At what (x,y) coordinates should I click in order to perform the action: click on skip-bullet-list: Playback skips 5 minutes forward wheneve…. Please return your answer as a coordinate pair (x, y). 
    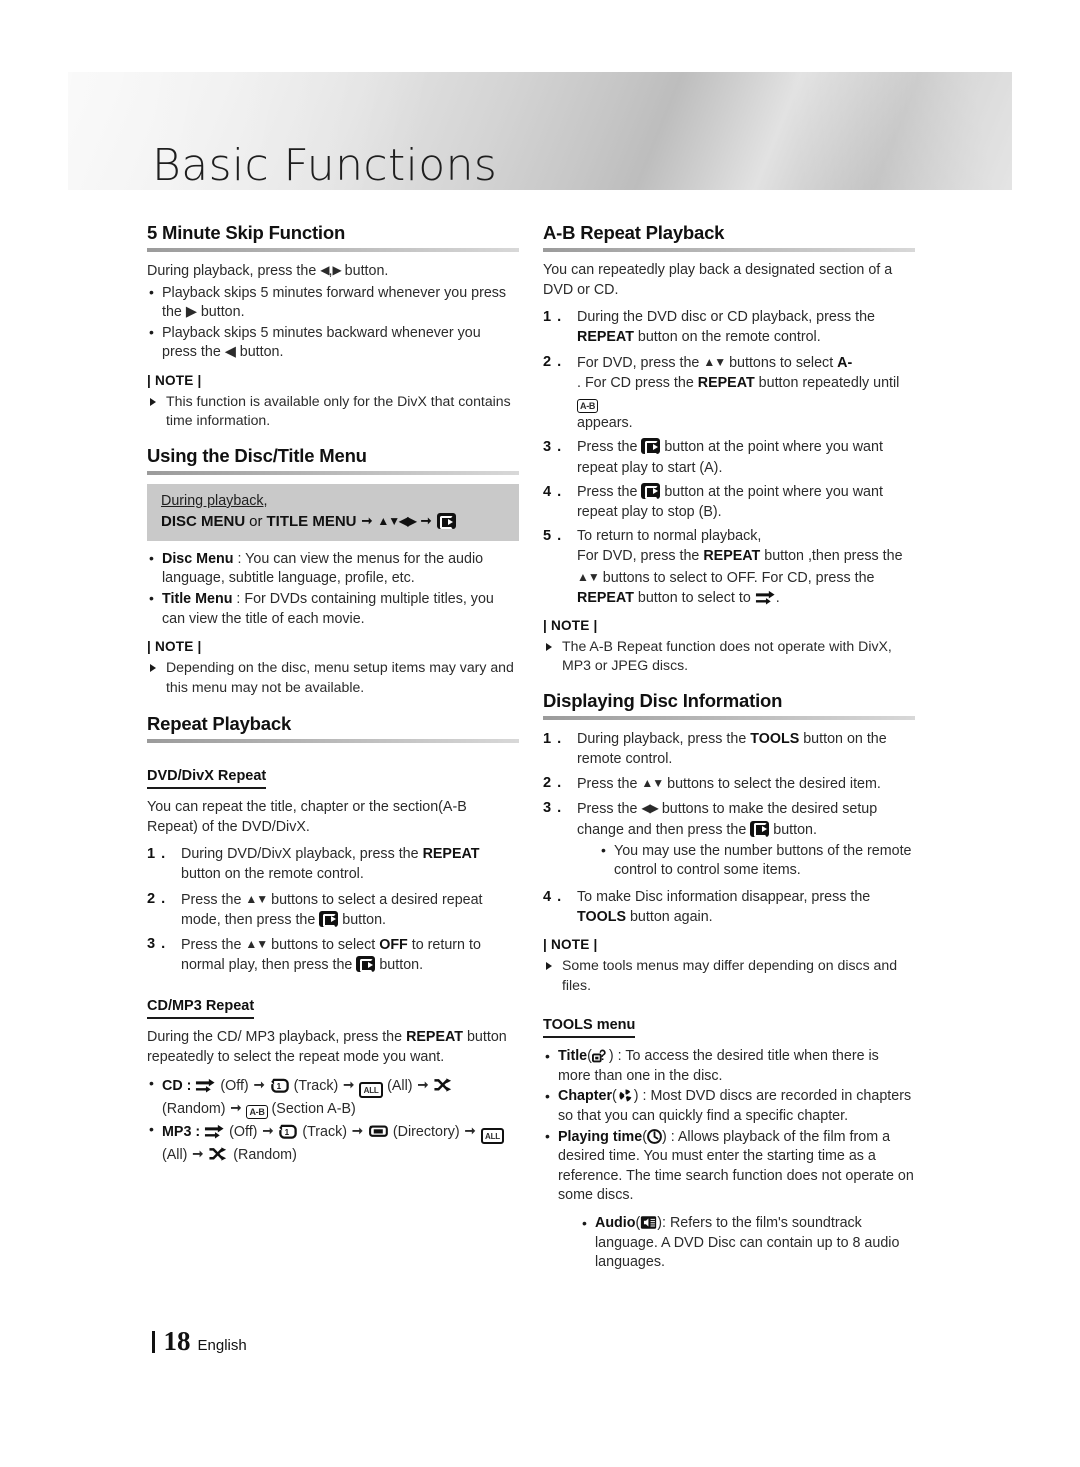
    Looking at the image, I should click on (333, 323).